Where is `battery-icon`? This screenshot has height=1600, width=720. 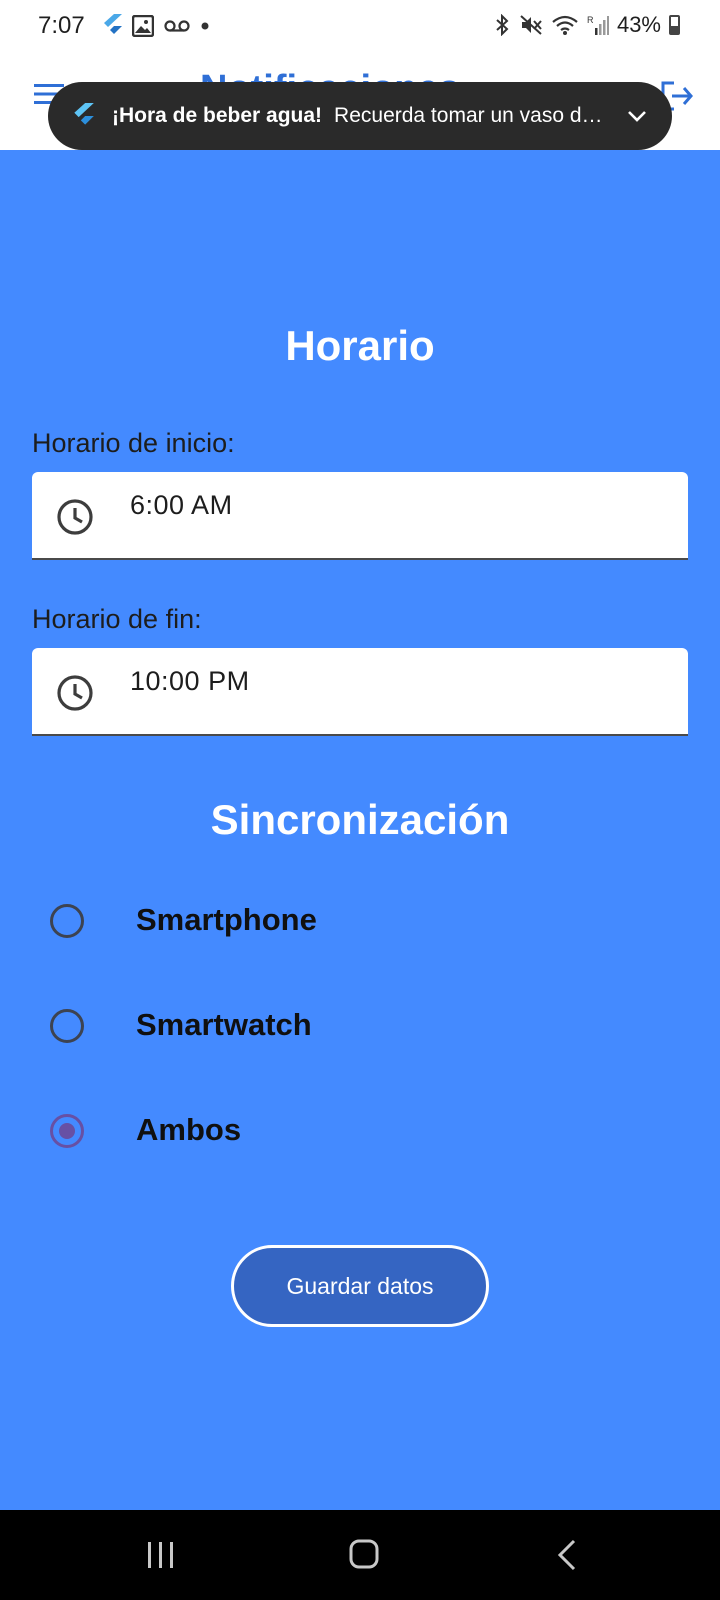
battery-icon is located at coordinates (674, 25).